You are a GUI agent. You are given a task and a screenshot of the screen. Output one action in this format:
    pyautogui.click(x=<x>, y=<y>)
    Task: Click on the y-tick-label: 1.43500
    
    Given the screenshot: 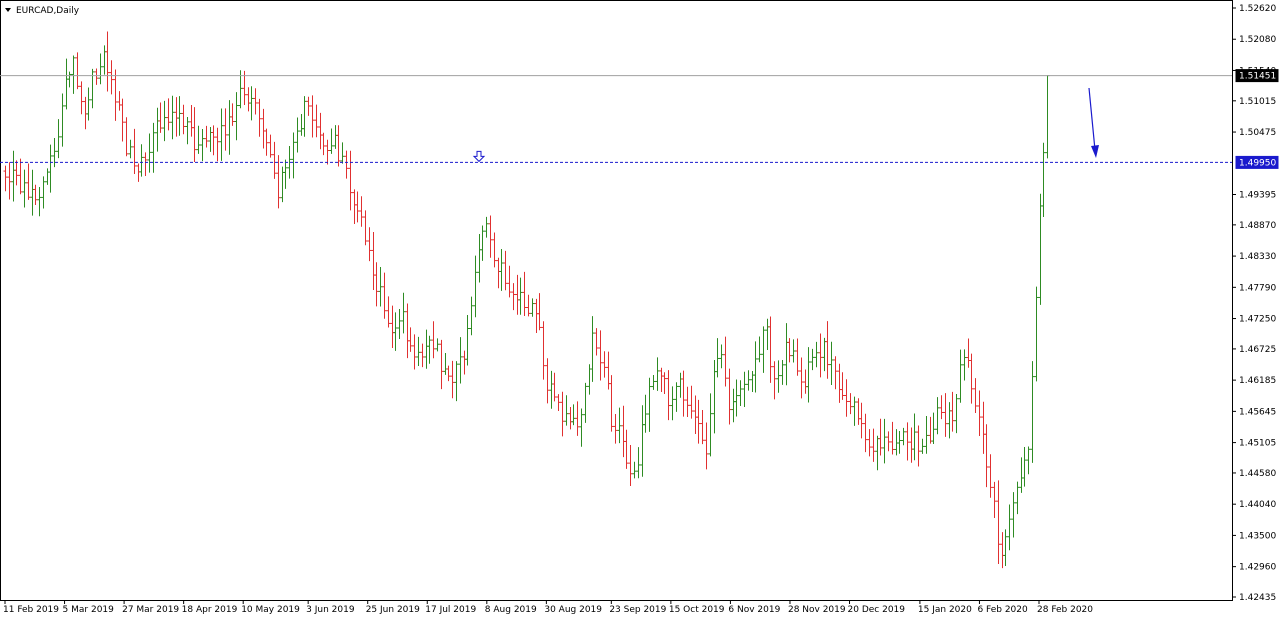 What is the action you would take?
    pyautogui.click(x=1257, y=536)
    